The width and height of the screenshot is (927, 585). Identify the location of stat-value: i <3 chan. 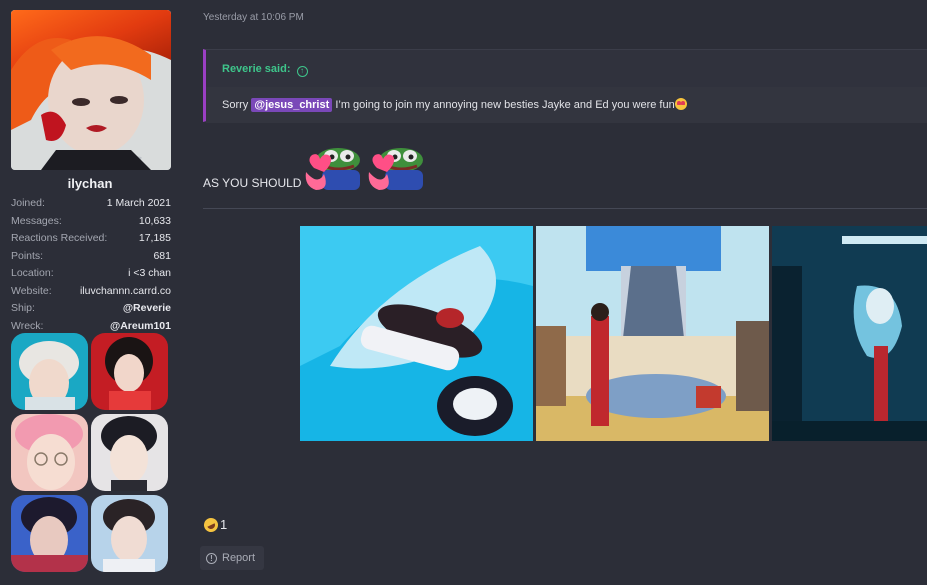
(149, 274).